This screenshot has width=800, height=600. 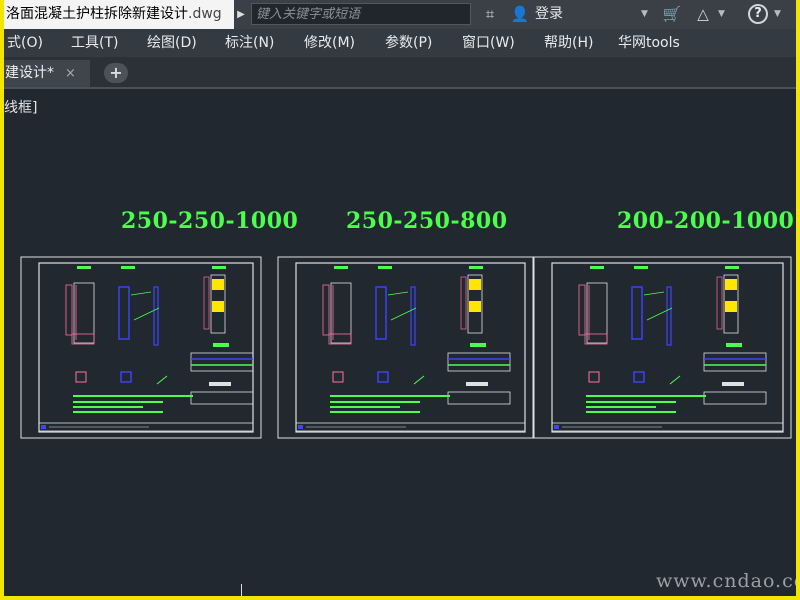 What do you see at coordinates (490, 14) in the screenshot?
I see `binoculars-icon: ⌗` at bounding box center [490, 14].